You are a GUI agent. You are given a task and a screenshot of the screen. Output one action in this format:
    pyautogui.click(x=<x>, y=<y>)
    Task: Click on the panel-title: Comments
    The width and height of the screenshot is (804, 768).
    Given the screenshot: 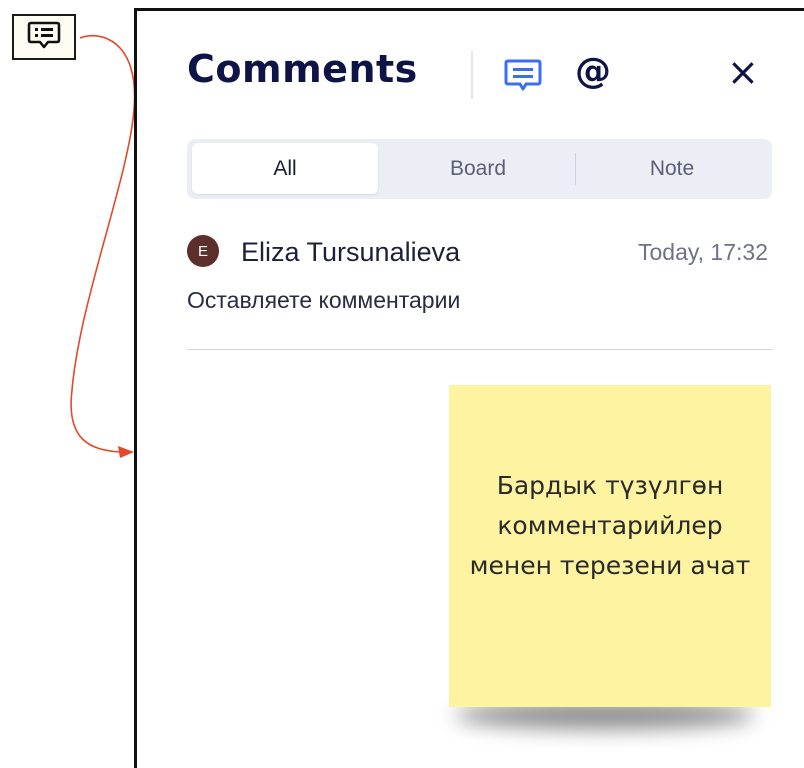 What is the action you would take?
    pyautogui.click(x=302, y=69)
    